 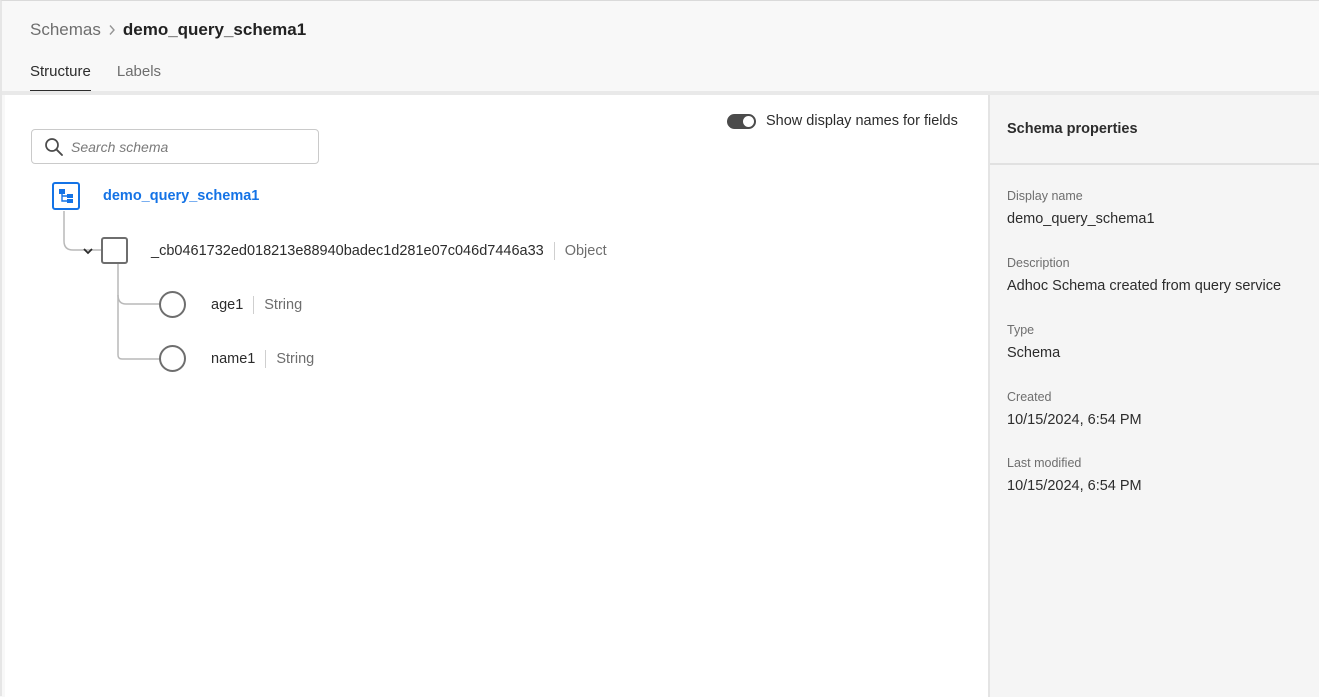 What do you see at coordinates (1044, 463) in the screenshot?
I see `prop-label: Last modified` at bounding box center [1044, 463].